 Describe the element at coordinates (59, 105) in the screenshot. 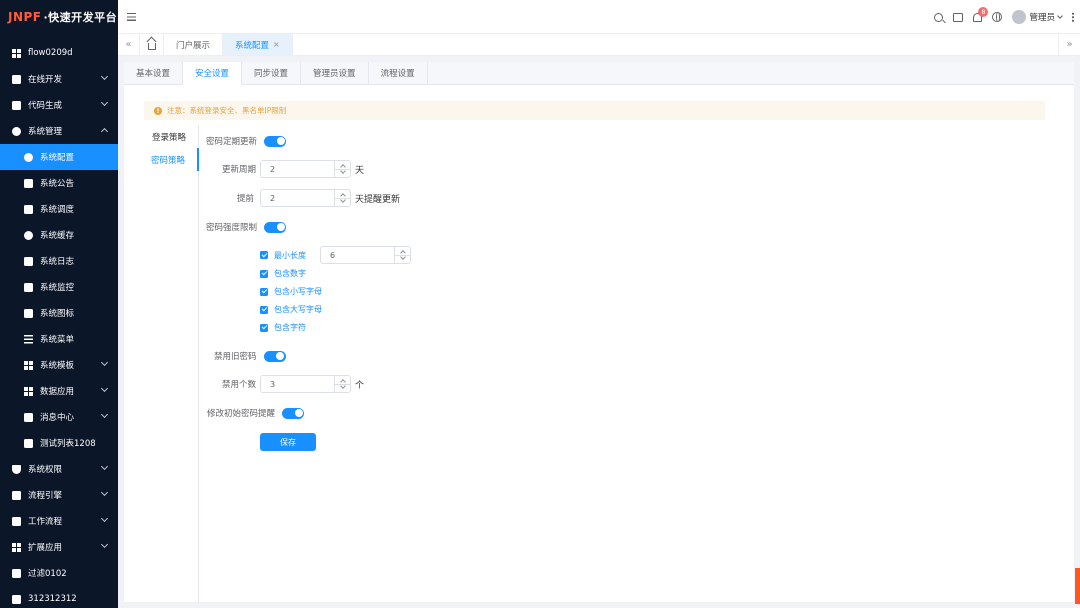

I see `sidebar-item-code-gen: 代码生成` at that location.